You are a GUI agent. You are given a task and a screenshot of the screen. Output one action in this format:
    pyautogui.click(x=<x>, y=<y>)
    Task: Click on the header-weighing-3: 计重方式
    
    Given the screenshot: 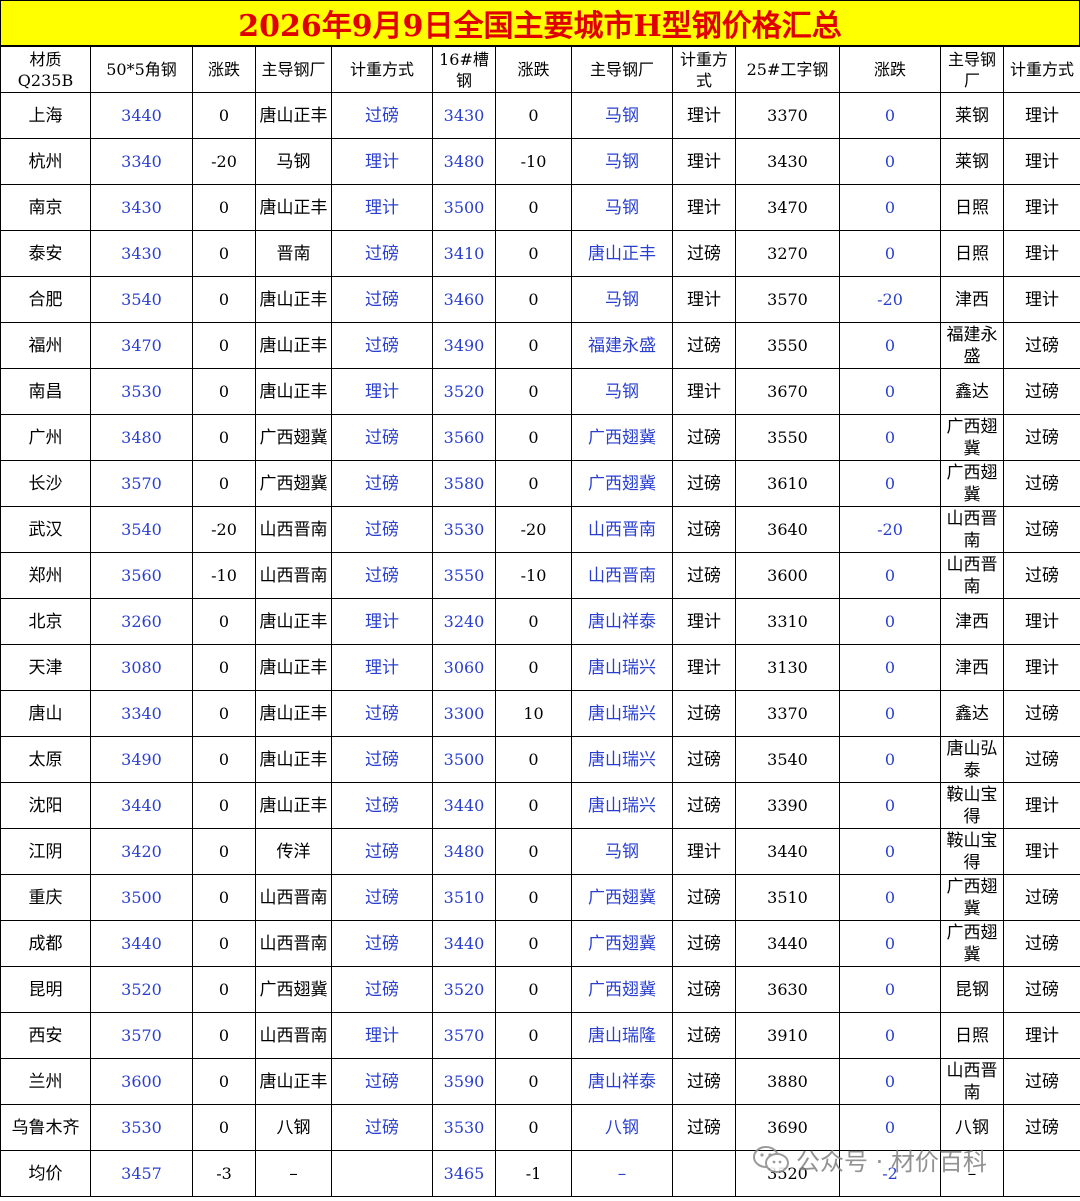 What is the action you would take?
    pyautogui.click(x=1041, y=69)
    